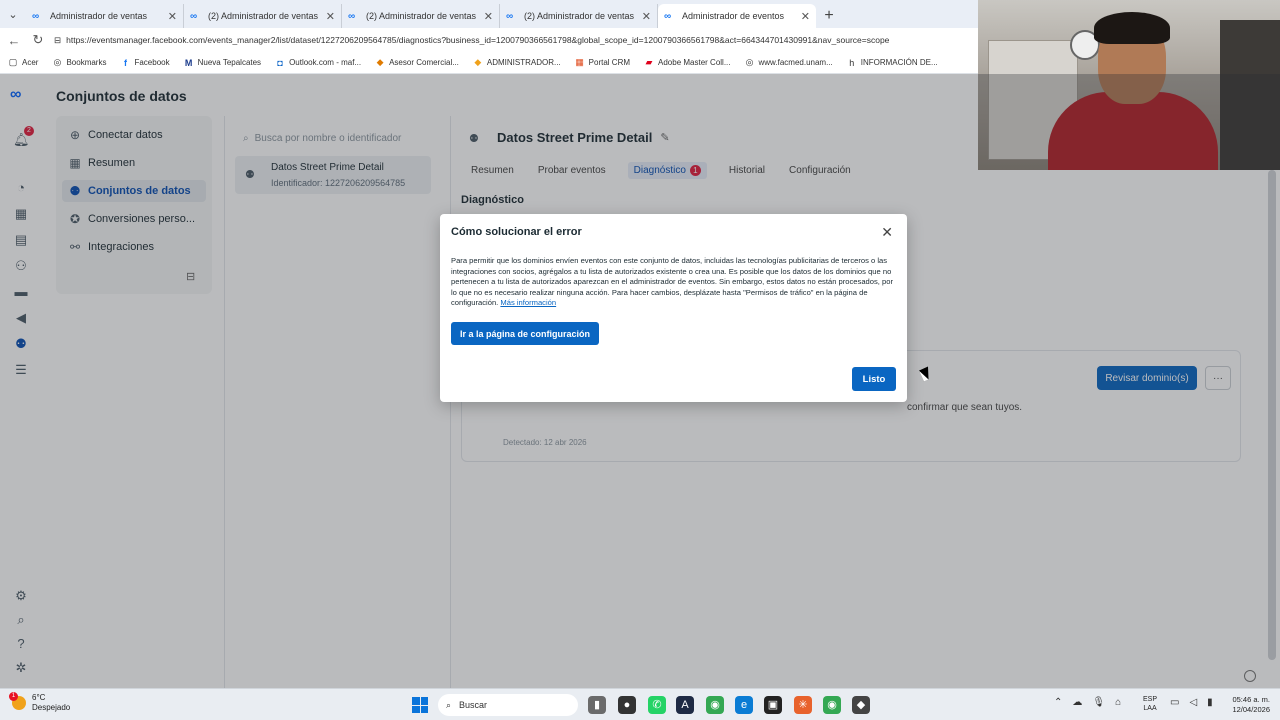 The image size is (1280, 720). Describe the element at coordinates (733, 16) in the screenshot. I see `tab-title: Administrador de eventos` at that location.